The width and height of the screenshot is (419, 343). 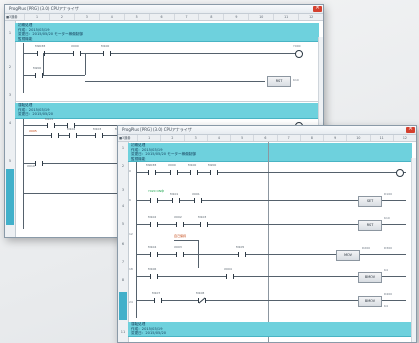 I want to click on contact-label: X001, so click(x=196, y=194).